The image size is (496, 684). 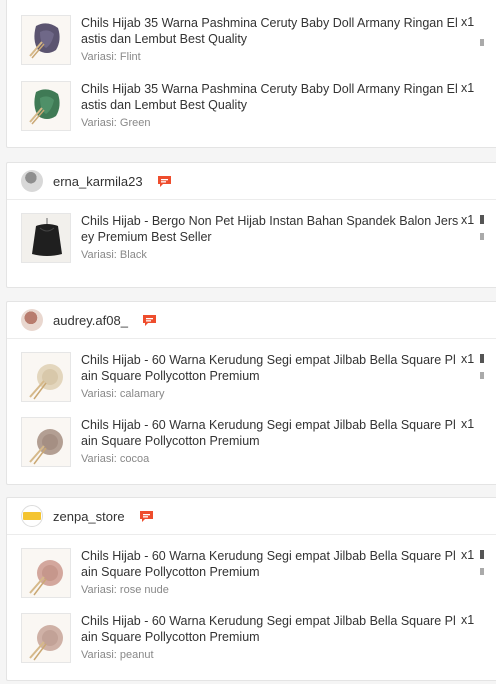 What do you see at coordinates (123, 394) in the screenshot?
I see `variant-label: Variasi: calamary` at bounding box center [123, 394].